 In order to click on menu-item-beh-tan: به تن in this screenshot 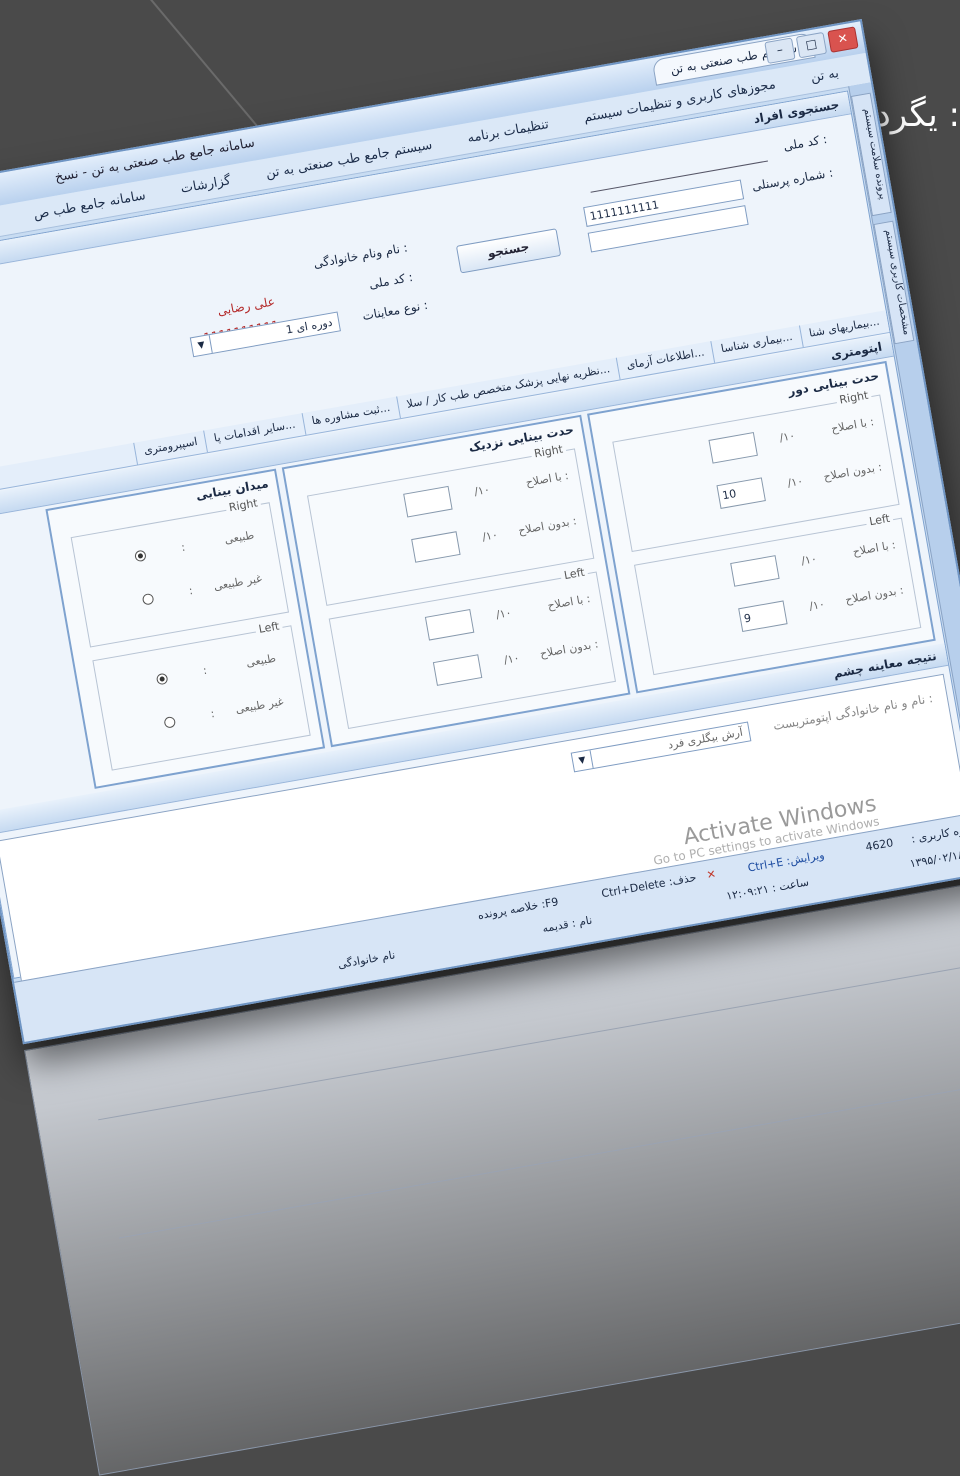, I will do `click(825, 75)`.